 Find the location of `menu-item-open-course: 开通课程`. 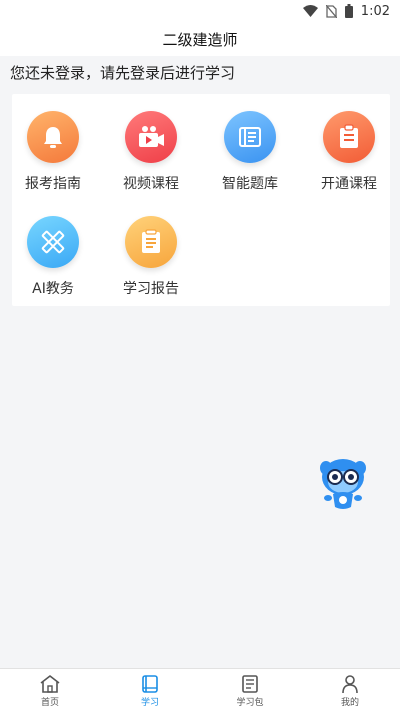

menu-item-open-course: 开通课程 is located at coordinates (349, 152).